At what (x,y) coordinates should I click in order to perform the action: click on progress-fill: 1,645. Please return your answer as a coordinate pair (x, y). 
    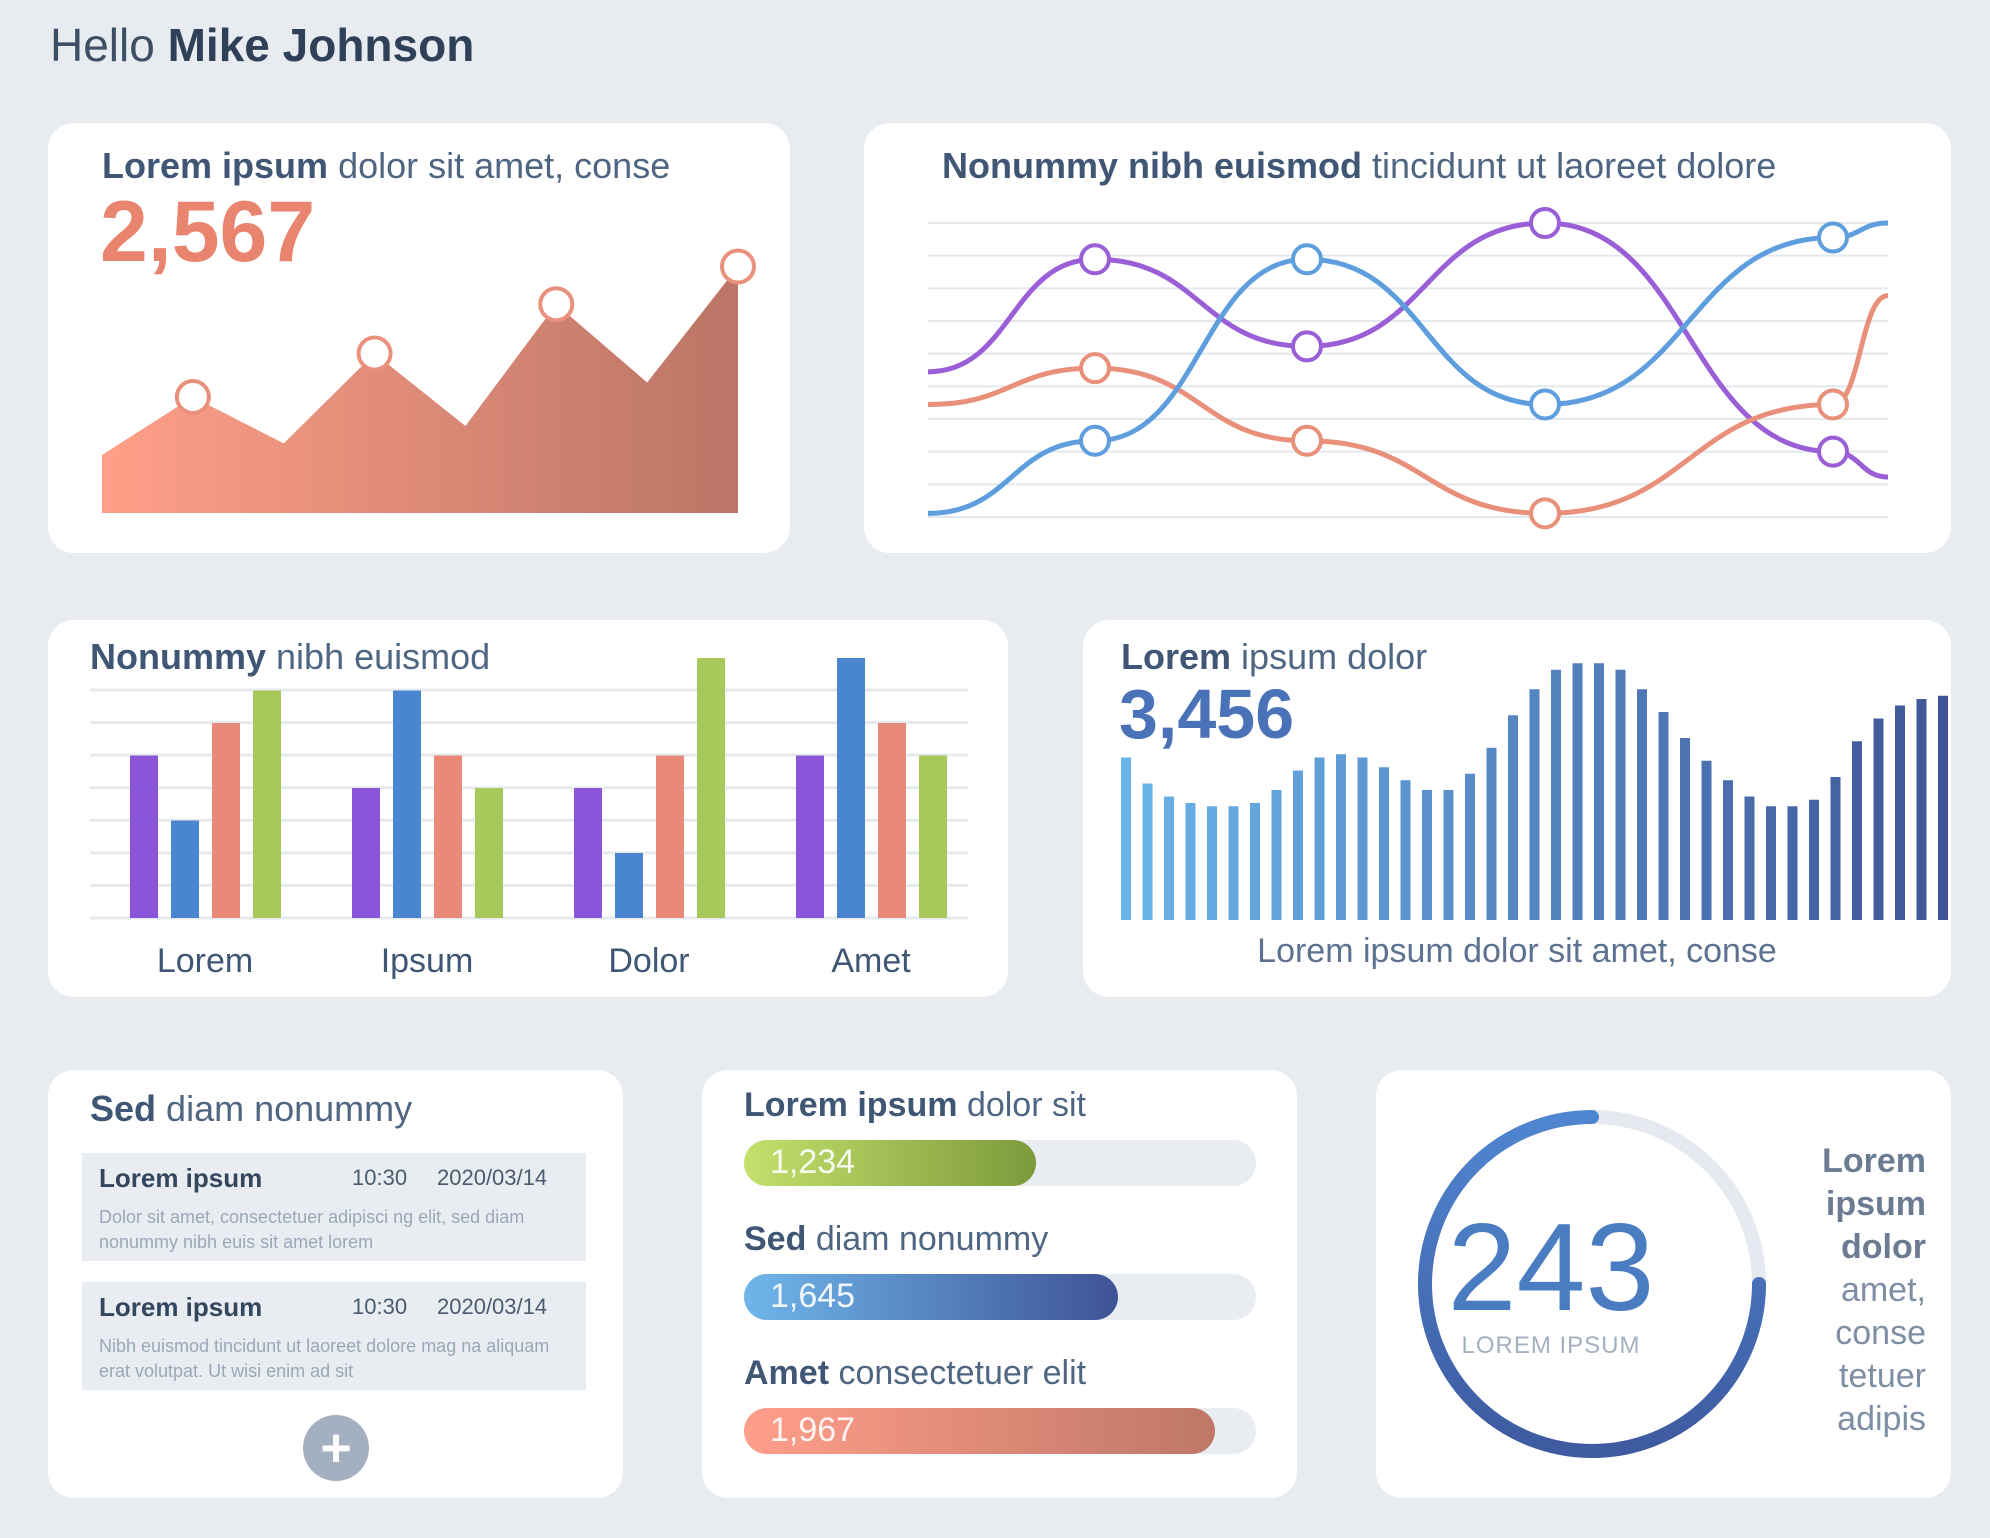
    Looking at the image, I should click on (931, 1297).